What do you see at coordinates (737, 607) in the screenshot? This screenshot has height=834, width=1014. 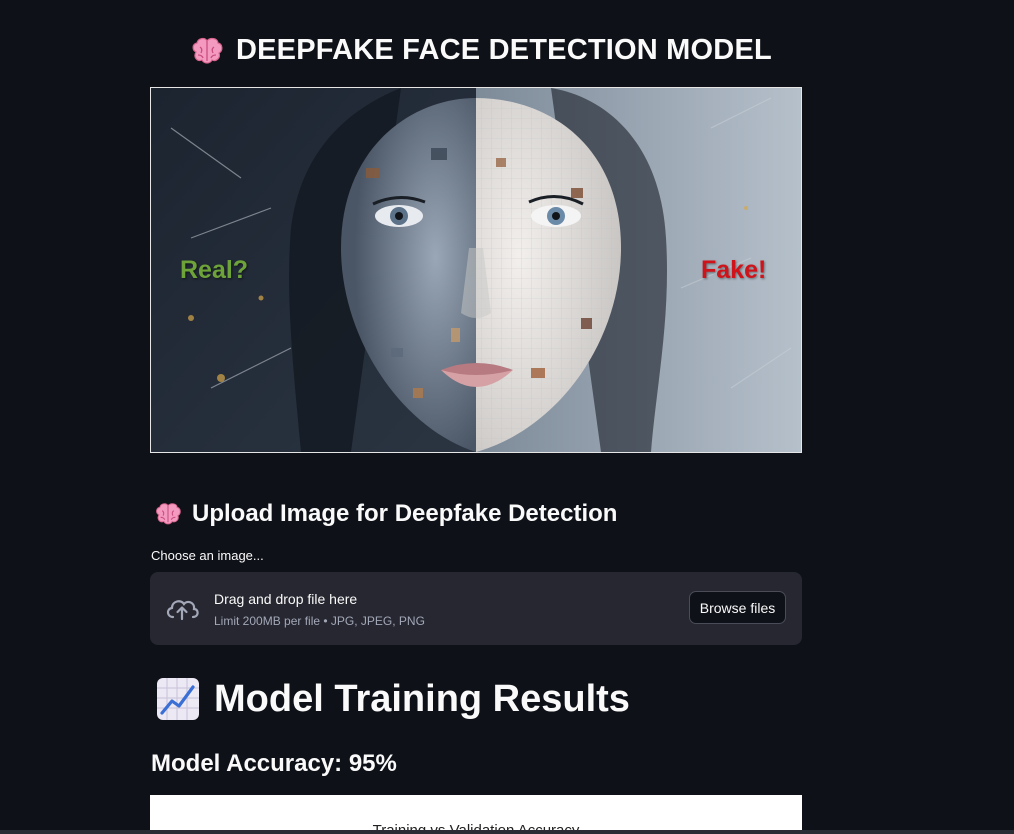 I see `browse-files-button: Browse files` at bounding box center [737, 607].